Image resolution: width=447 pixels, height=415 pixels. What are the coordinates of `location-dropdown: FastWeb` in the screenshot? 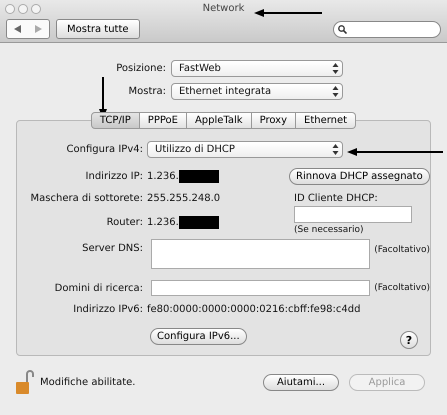 It's located at (257, 68).